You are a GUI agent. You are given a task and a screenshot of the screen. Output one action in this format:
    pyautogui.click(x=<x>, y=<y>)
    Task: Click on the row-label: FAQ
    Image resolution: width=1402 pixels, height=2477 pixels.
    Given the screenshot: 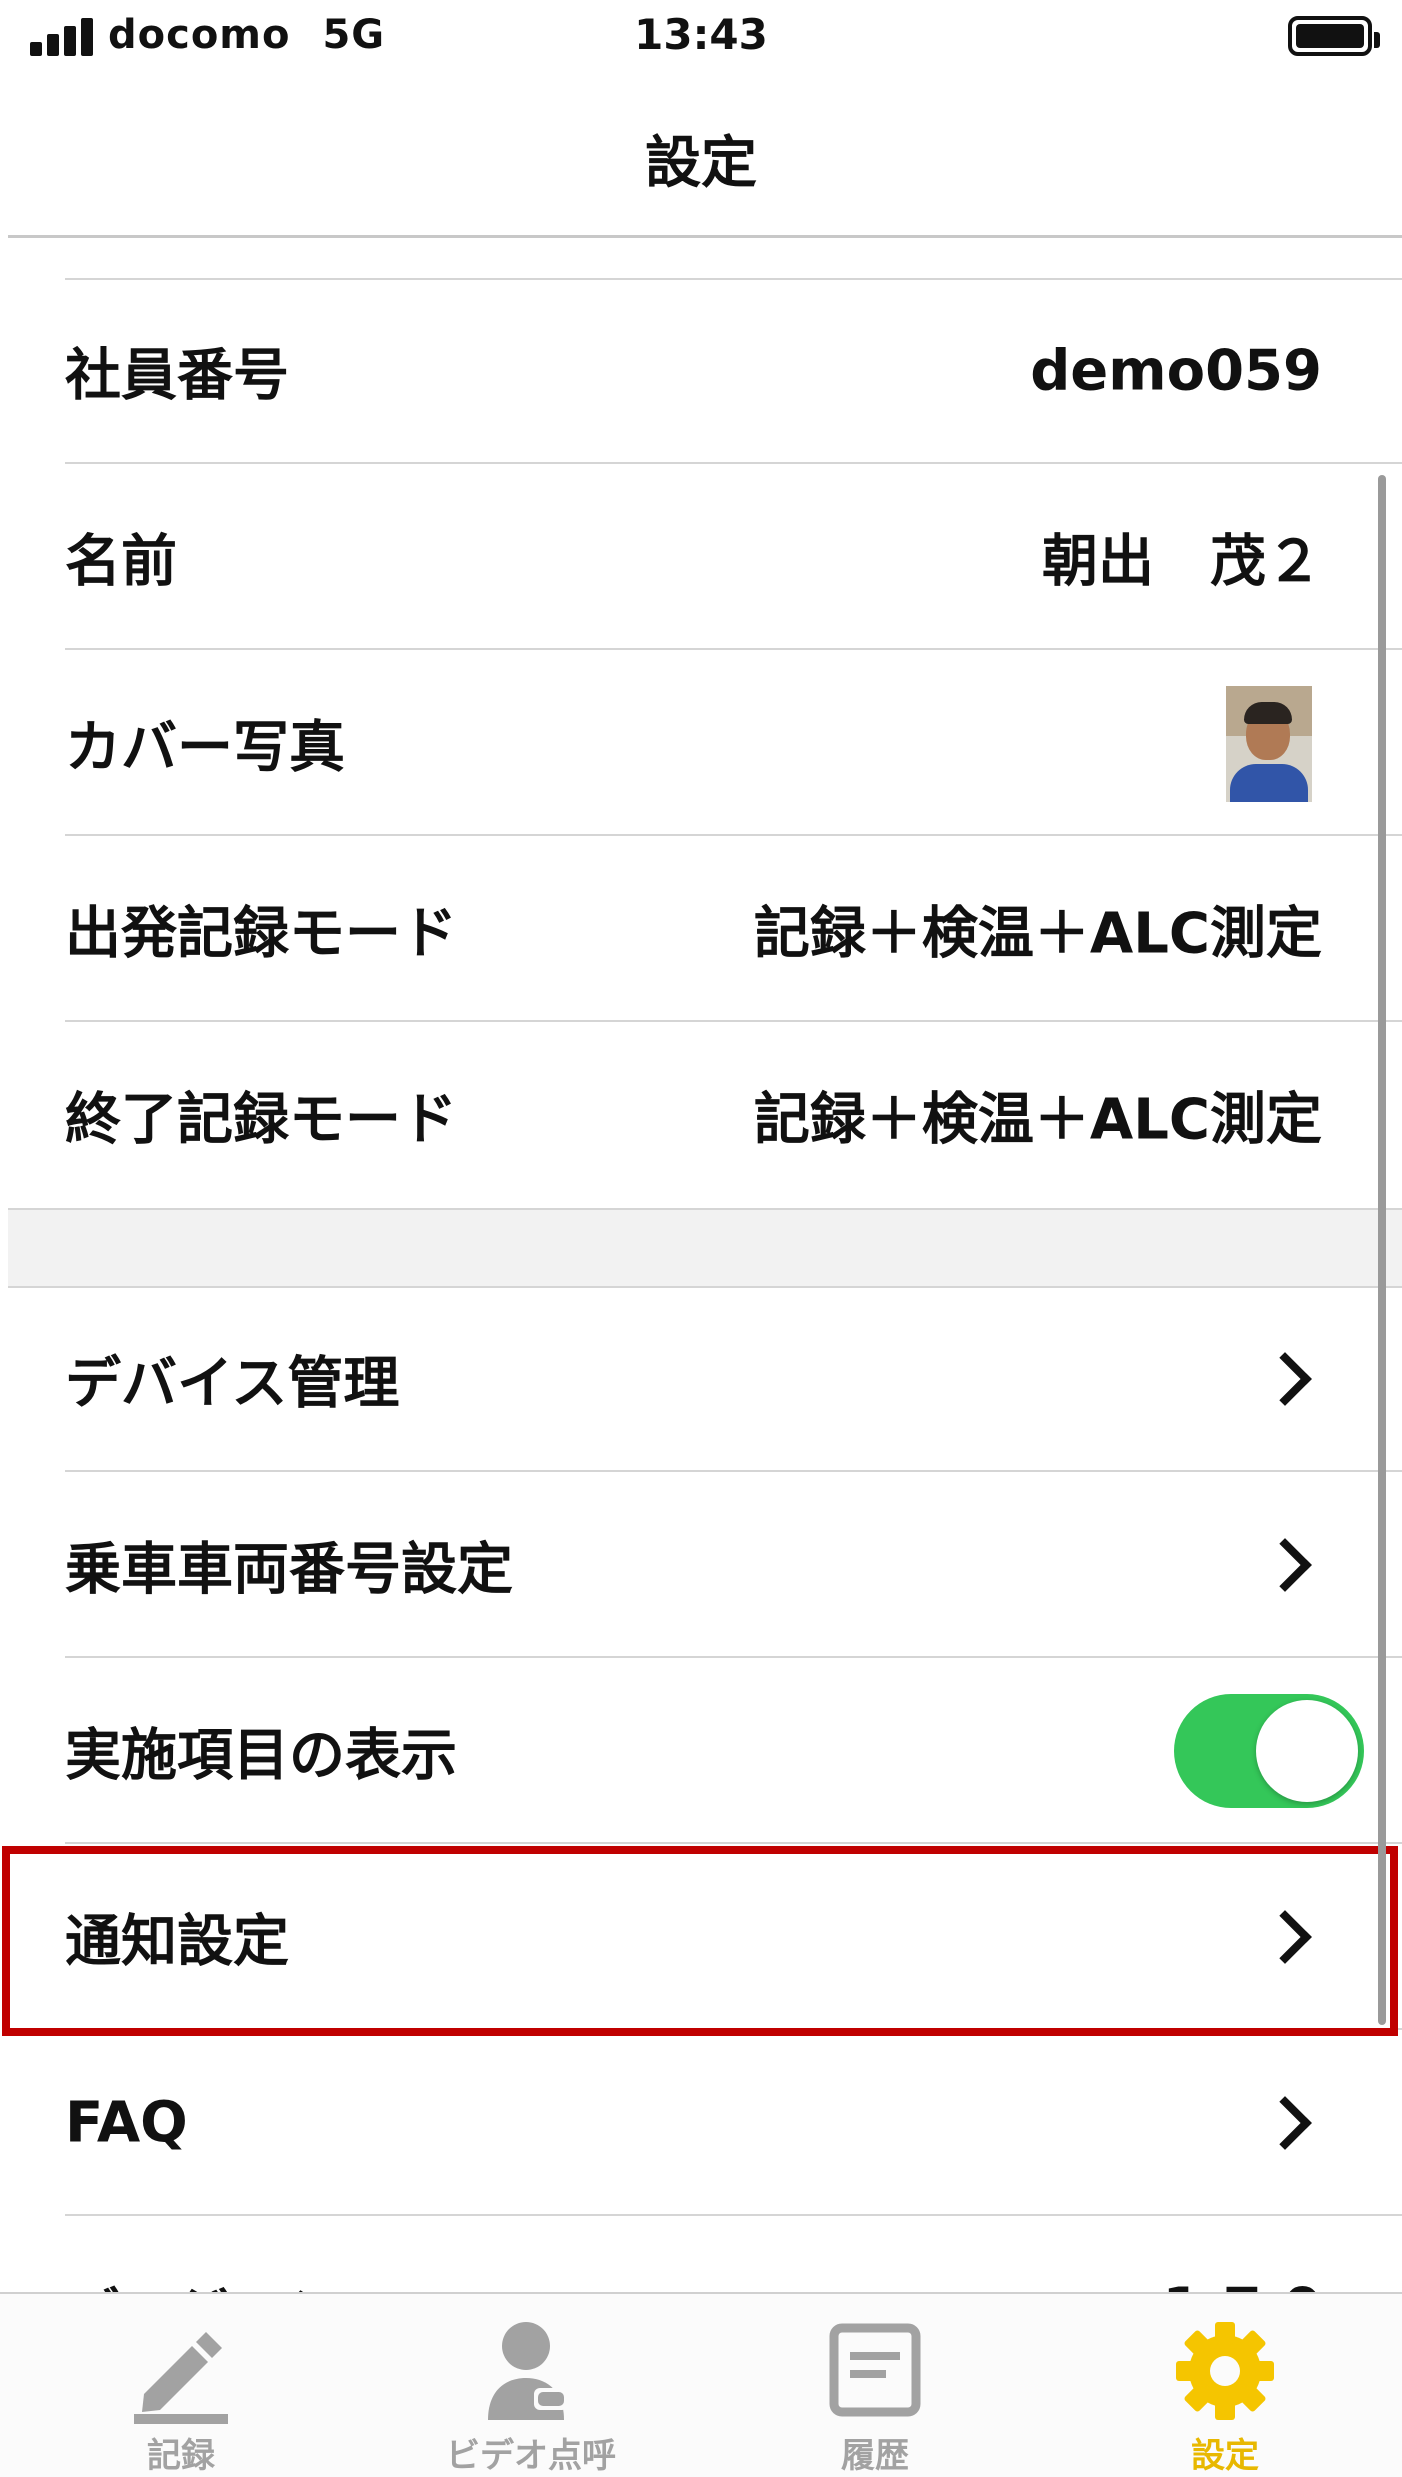 What is the action you would take?
    pyautogui.click(x=126, y=2123)
    